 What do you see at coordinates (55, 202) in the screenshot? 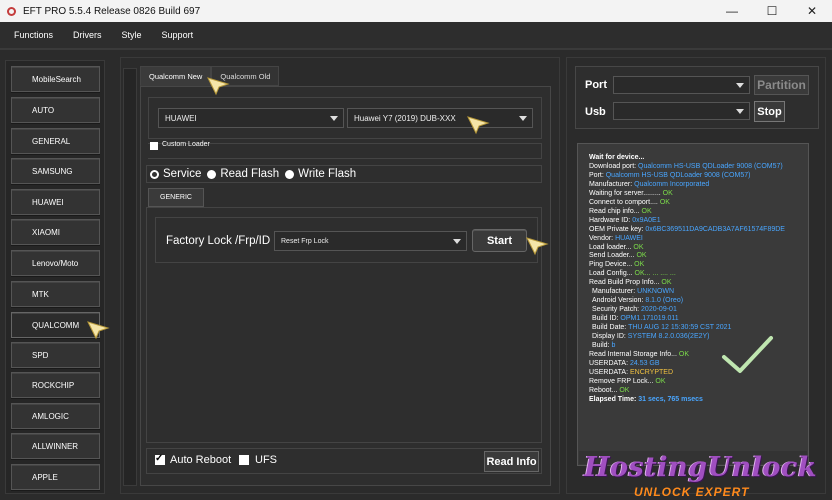
I see `sidebar-item-huawei: HUAWEI` at bounding box center [55, 202].